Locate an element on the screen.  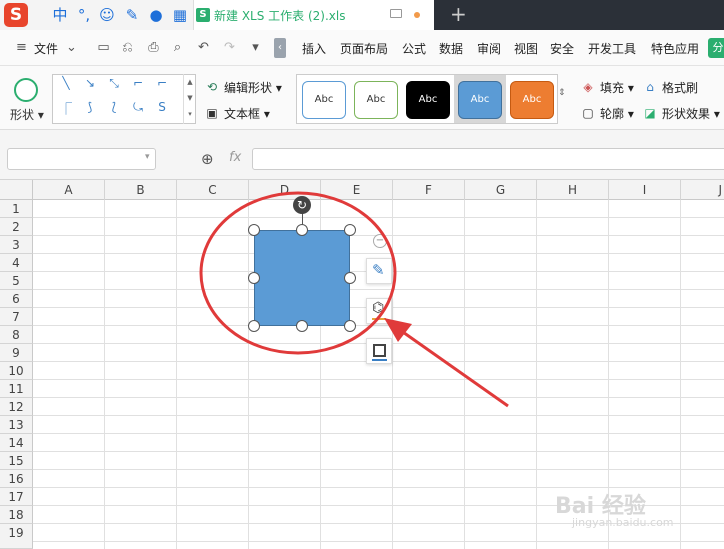
watermark-url: jingyan.baidu.com is located at coordinates (623, 522).